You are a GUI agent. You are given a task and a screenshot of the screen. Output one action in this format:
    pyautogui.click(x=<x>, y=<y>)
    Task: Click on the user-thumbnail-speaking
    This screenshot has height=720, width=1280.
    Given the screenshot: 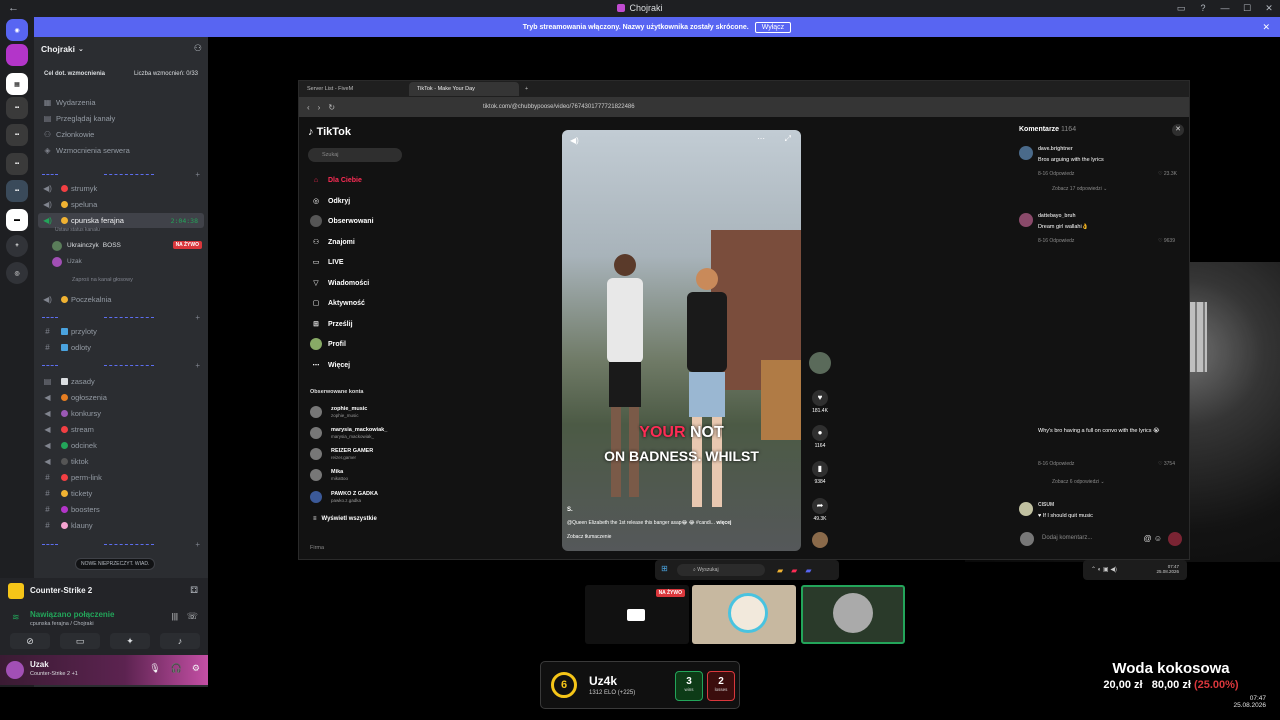 What is the action you would take?
    pyautogui.click(x=853, y=614)
    